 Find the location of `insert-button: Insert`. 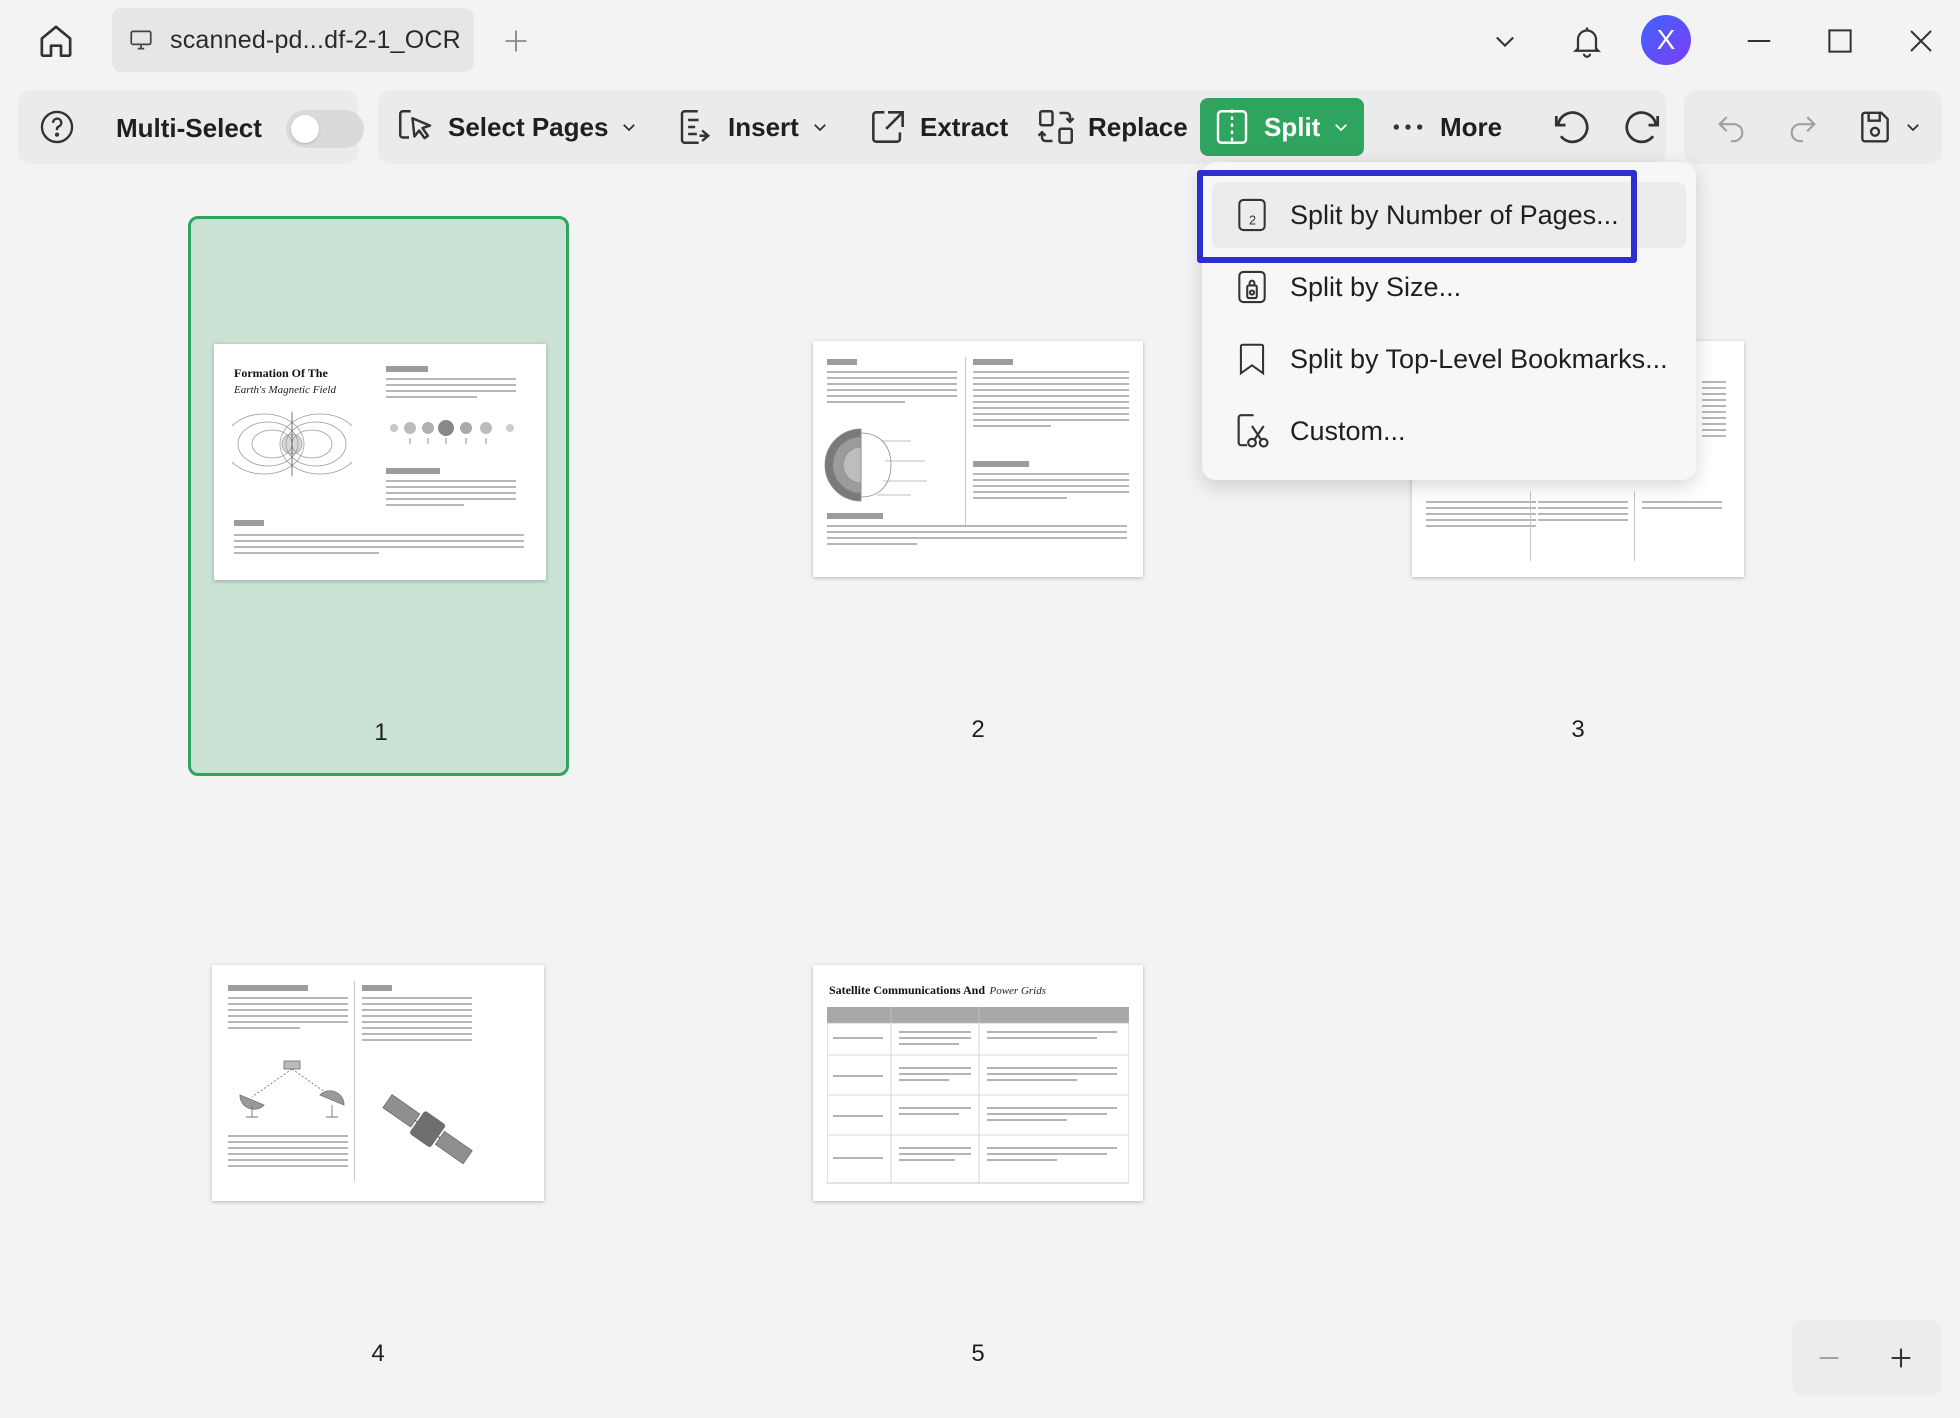

insert-button: Insert is located at coordinates (751, 127).